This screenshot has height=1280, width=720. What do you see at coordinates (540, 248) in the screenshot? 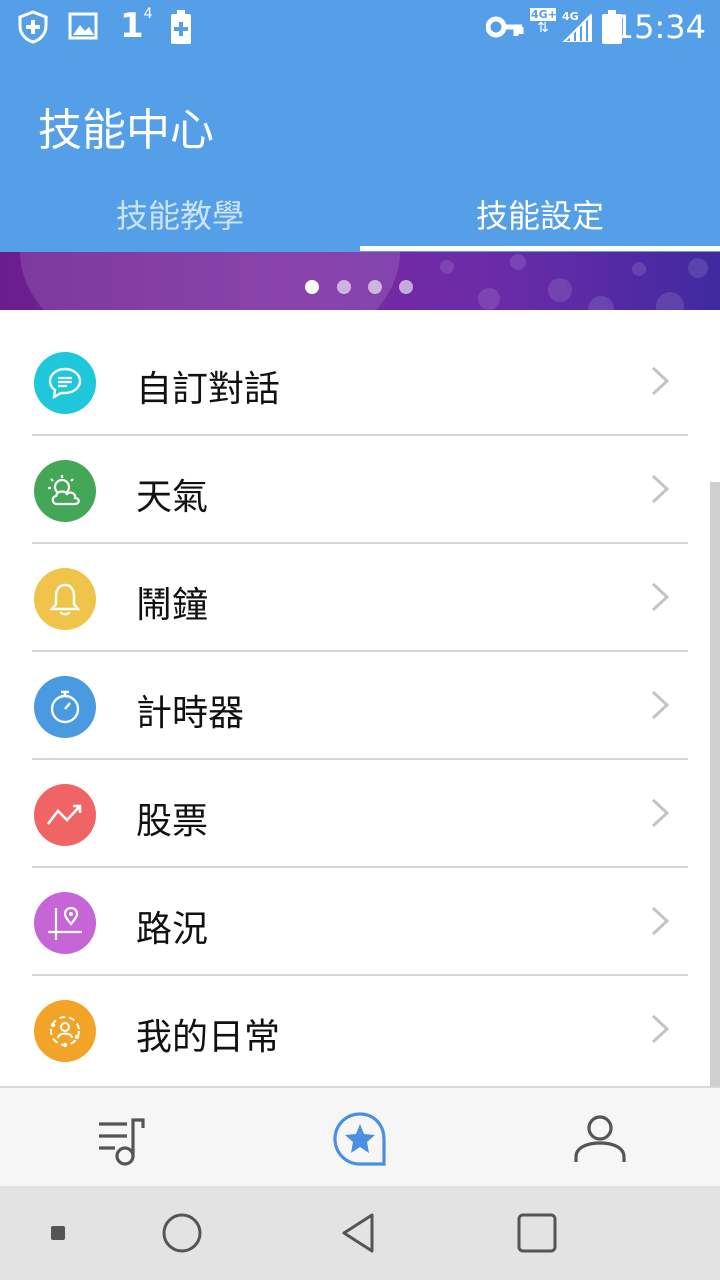
I see `tab-indicator` at bounding box center [540, 248].